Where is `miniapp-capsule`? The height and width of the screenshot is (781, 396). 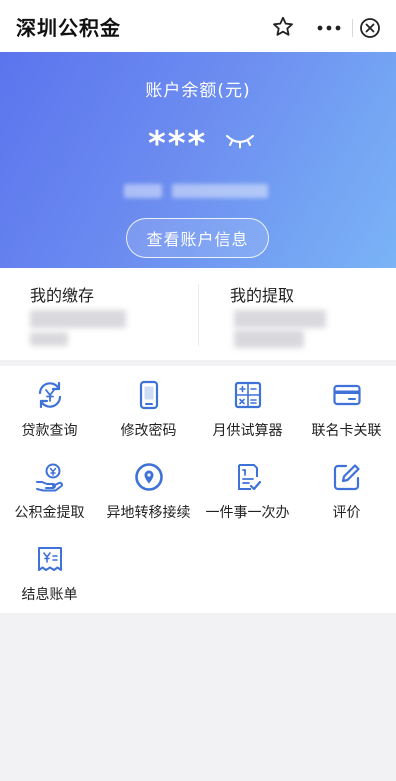
miniapp-capsule is located at coordinates (346, 28).